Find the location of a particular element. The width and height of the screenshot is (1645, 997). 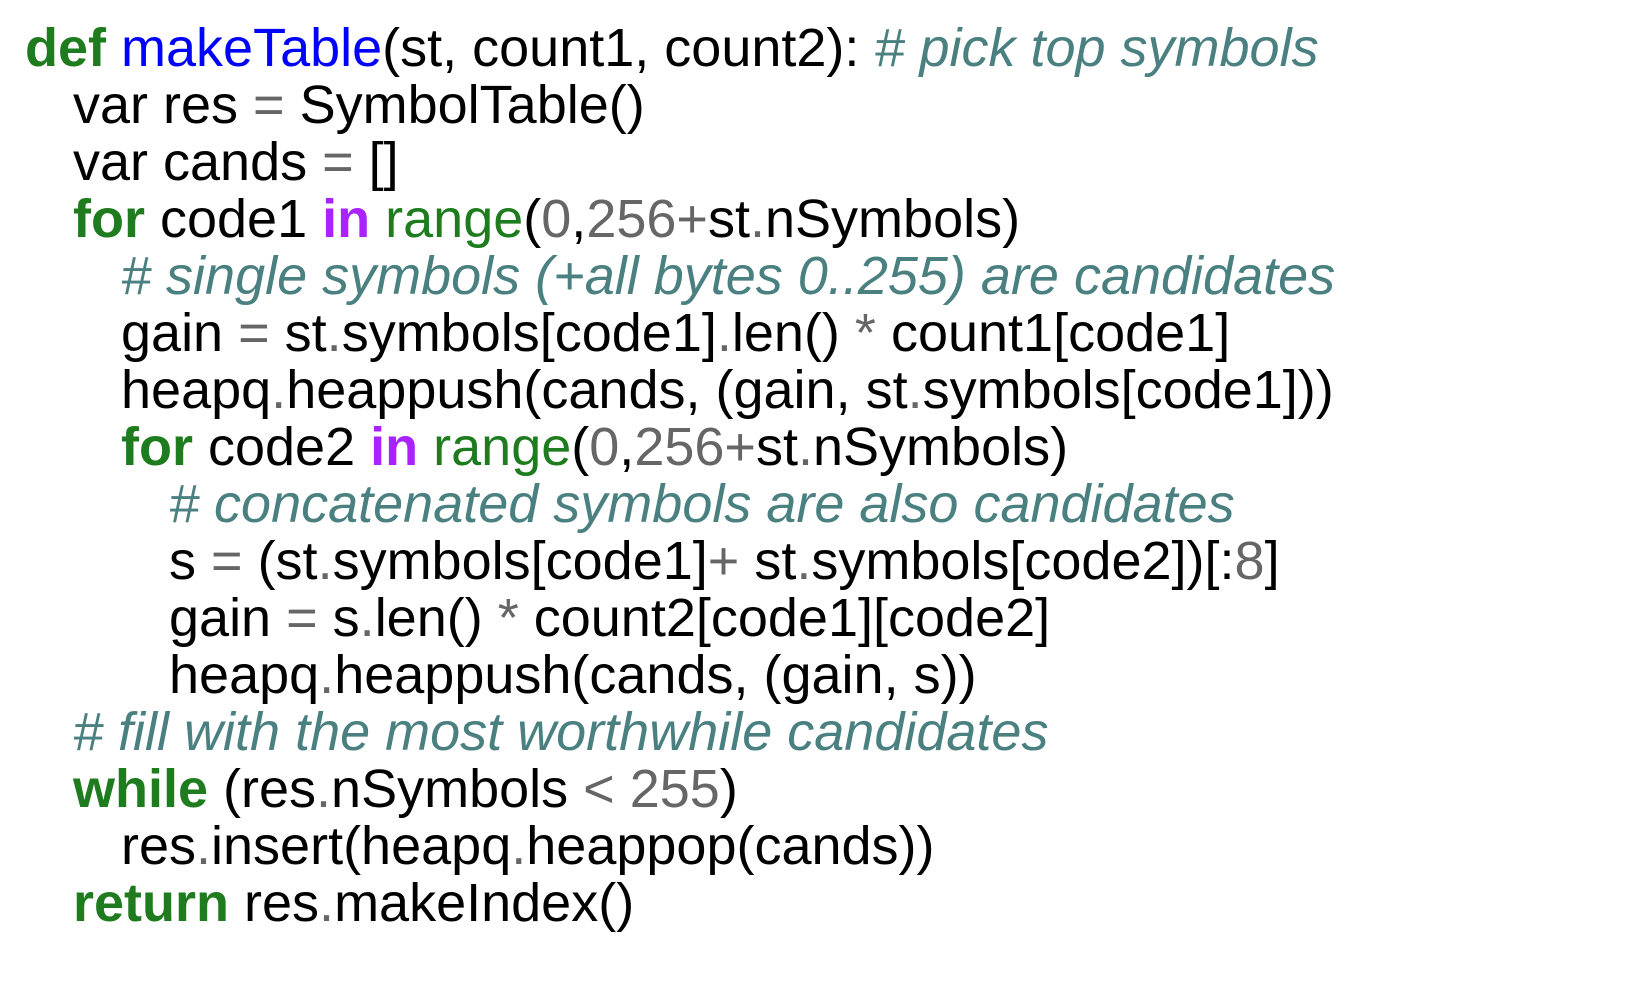

code-text-token: code2 is located at coordinates (281, 447).